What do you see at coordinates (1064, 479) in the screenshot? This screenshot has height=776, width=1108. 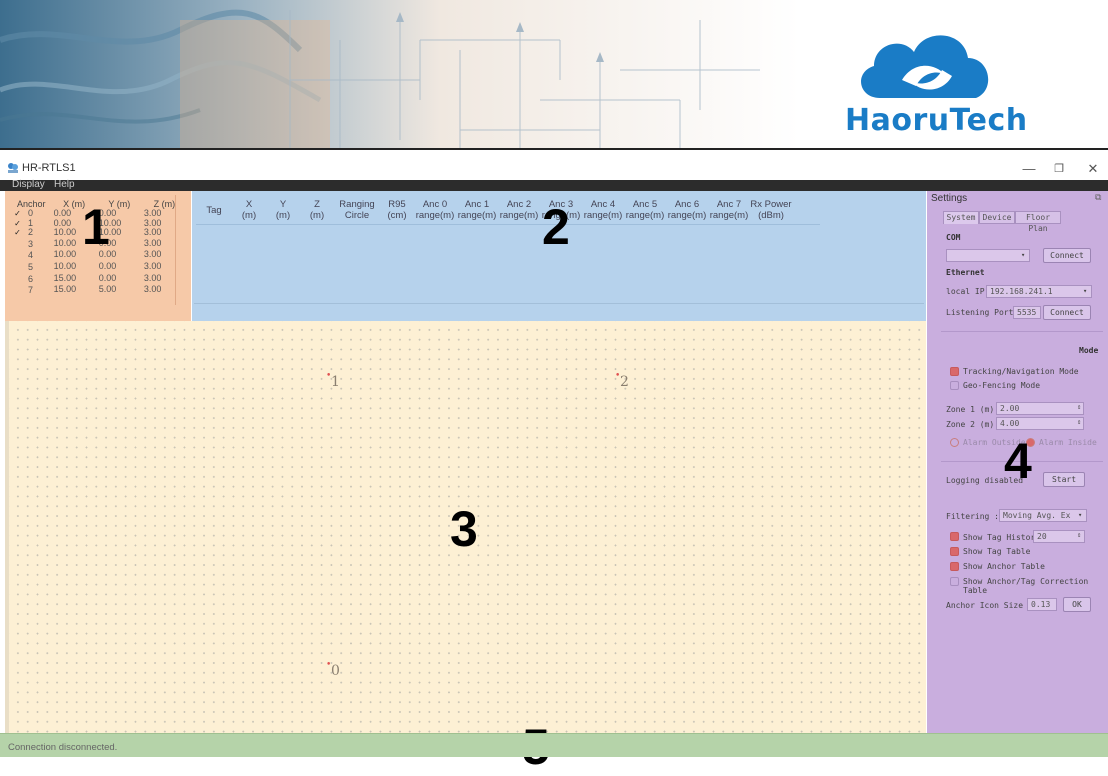 I see `logging-start-button: Start` at bounding box center [1064, 479].